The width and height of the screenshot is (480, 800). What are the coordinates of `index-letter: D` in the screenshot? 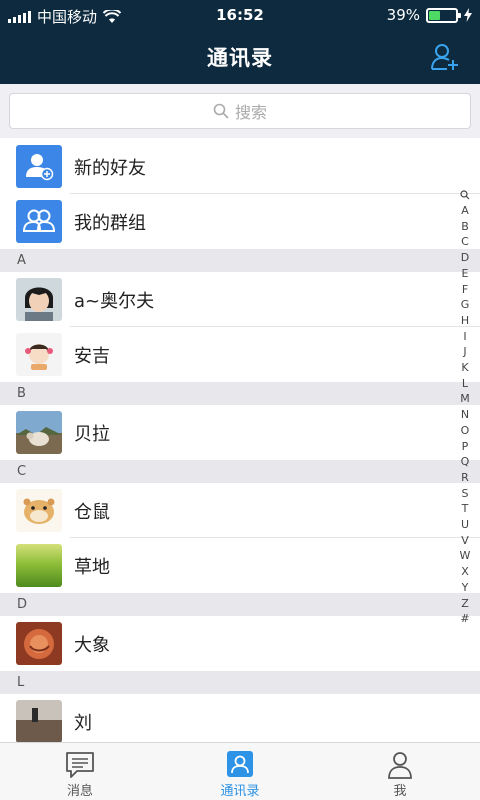 It's located at (465, 258).